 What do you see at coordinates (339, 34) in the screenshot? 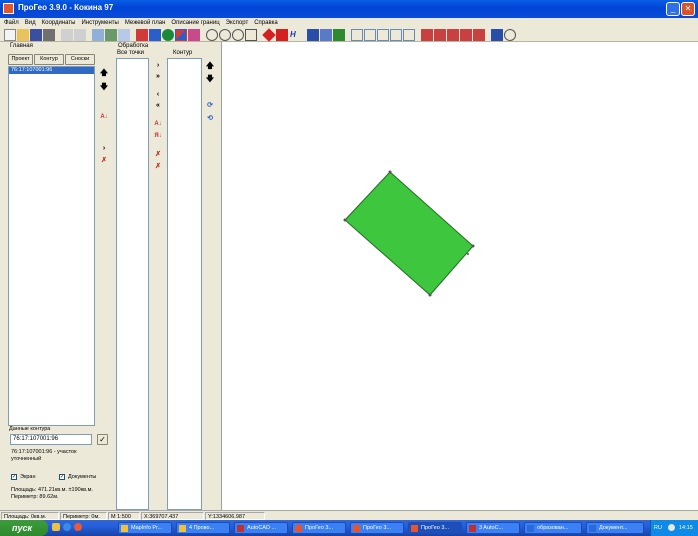
I see `parcel-icon` at bounding box center [339, 34].